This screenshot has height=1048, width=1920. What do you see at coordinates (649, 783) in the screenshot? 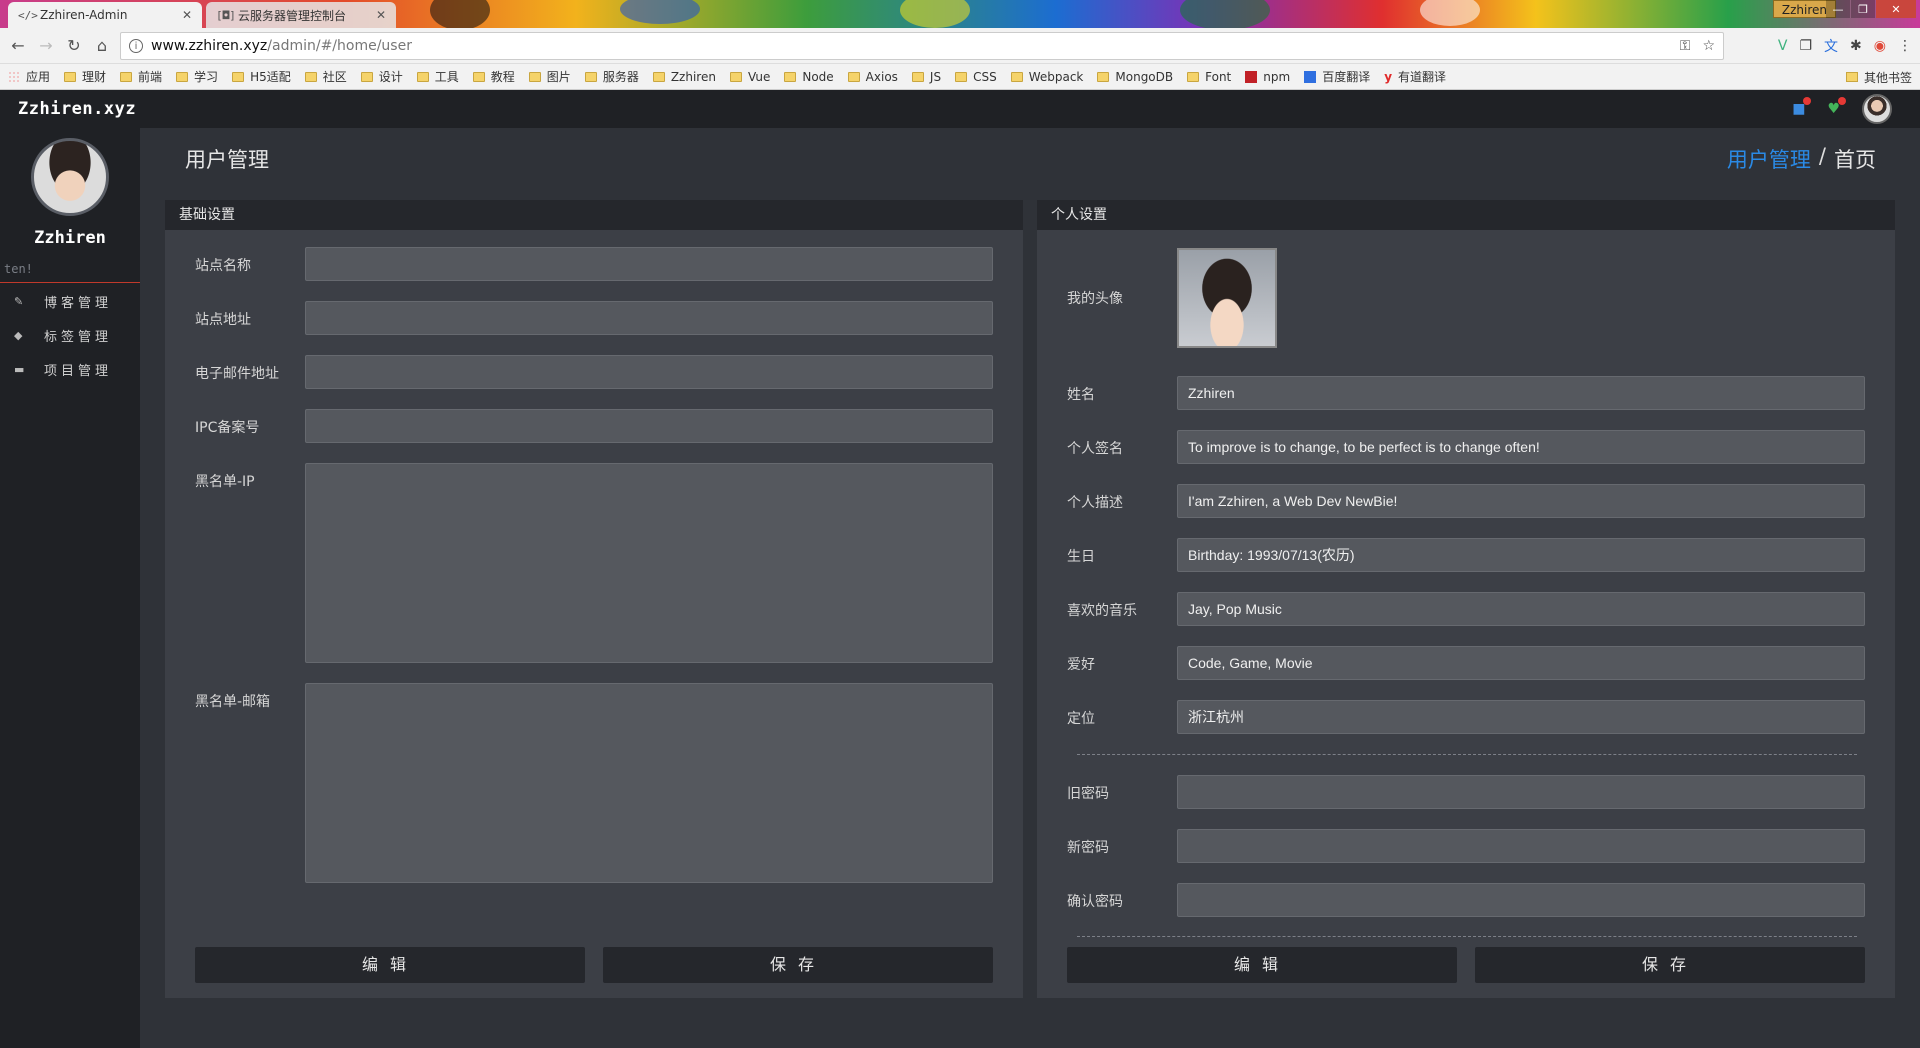
I see `blacklist-email-textarea` at bounding box center [649, 783].